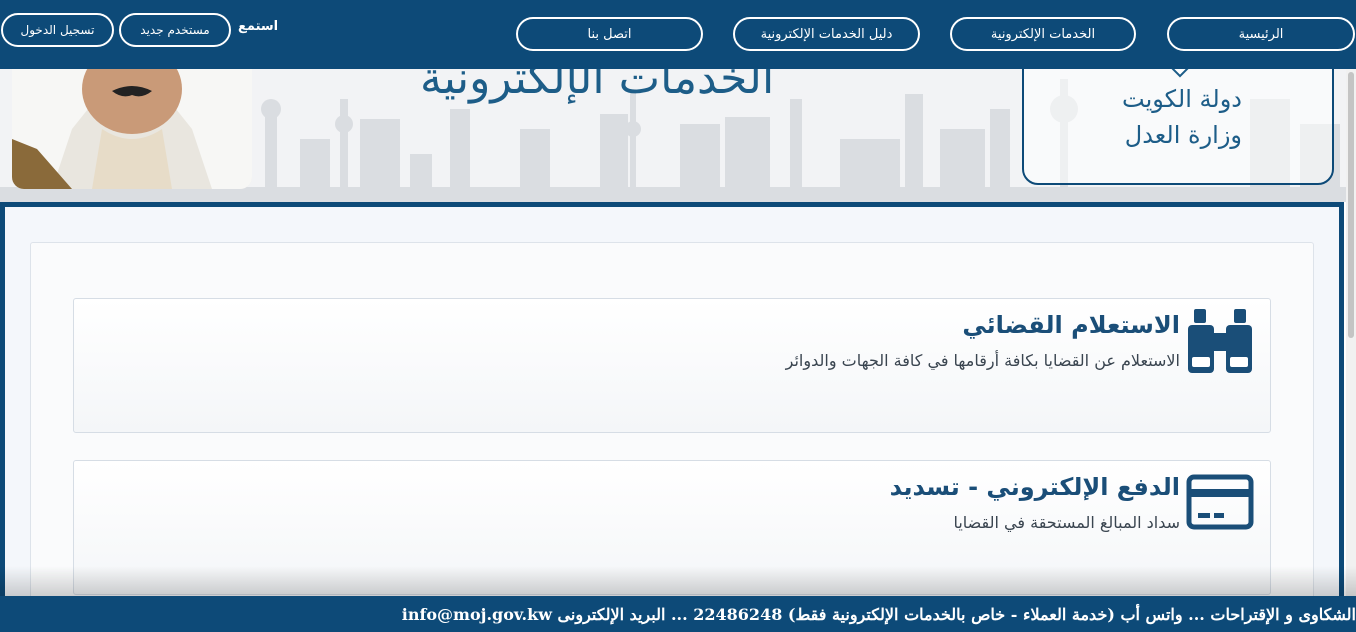  Describe the element at coordinates (175, 30) in the screenshot. I see `new-user-button: مستخدم جديد` at that location.